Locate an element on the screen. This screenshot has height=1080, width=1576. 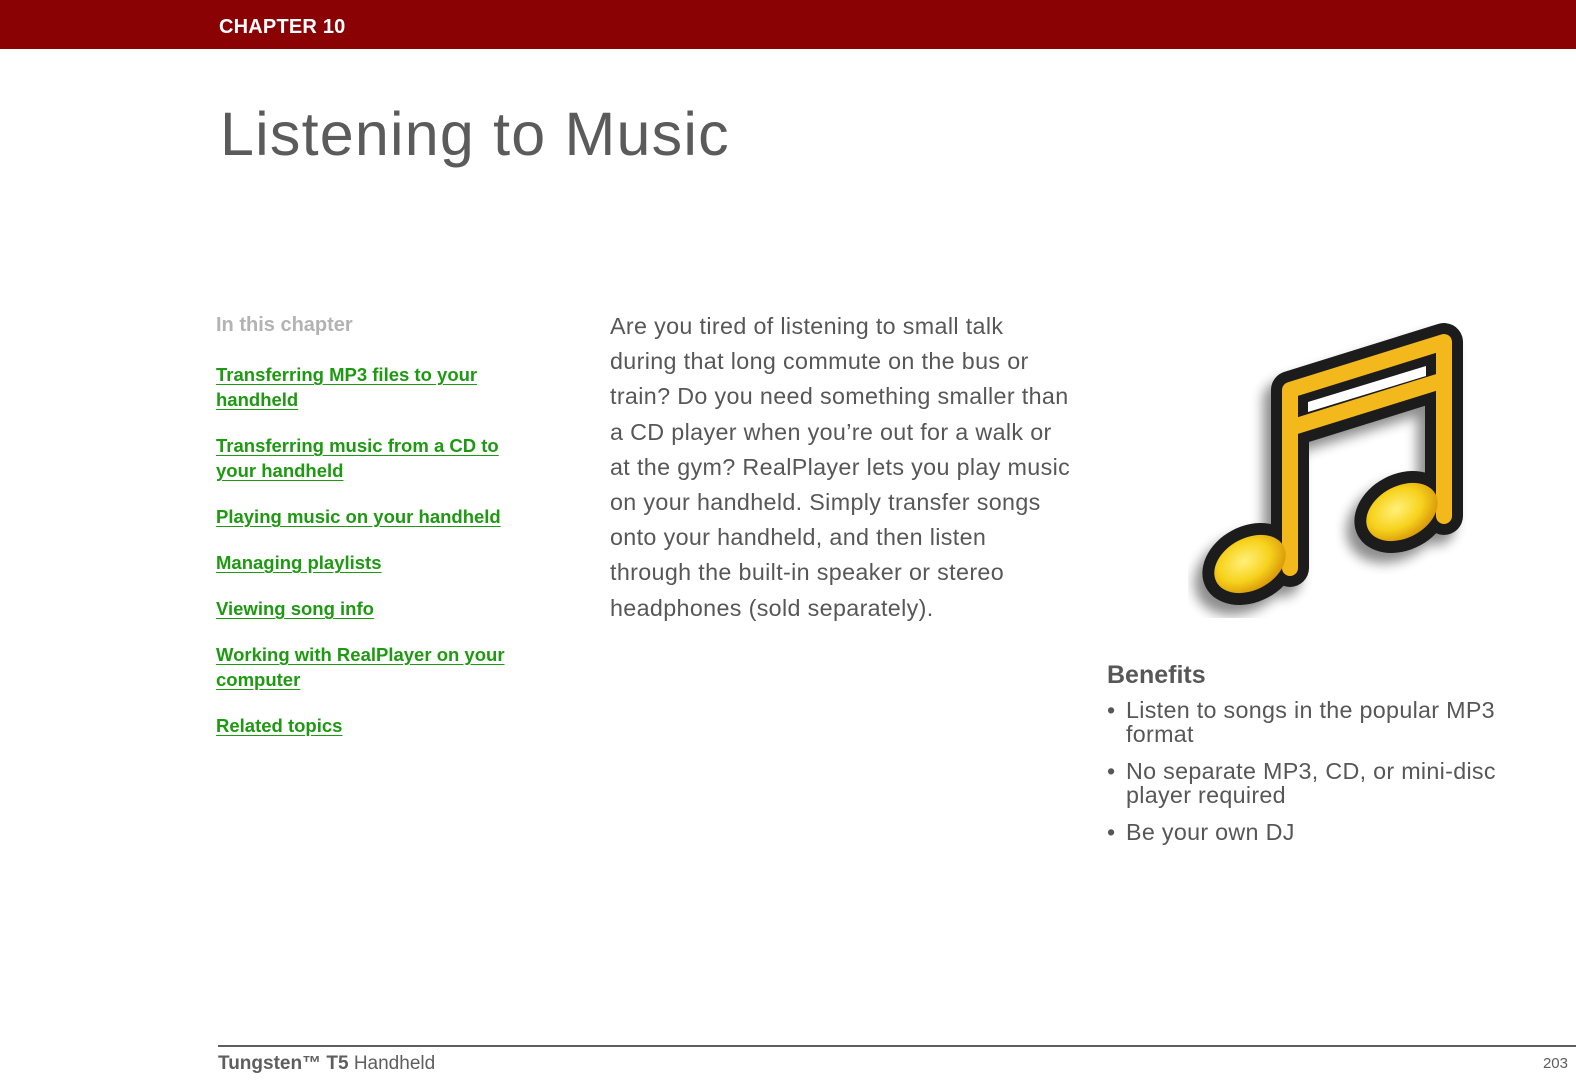
toc-link-managing-playlists: Managing playlists is located at coordinates (366, 562).